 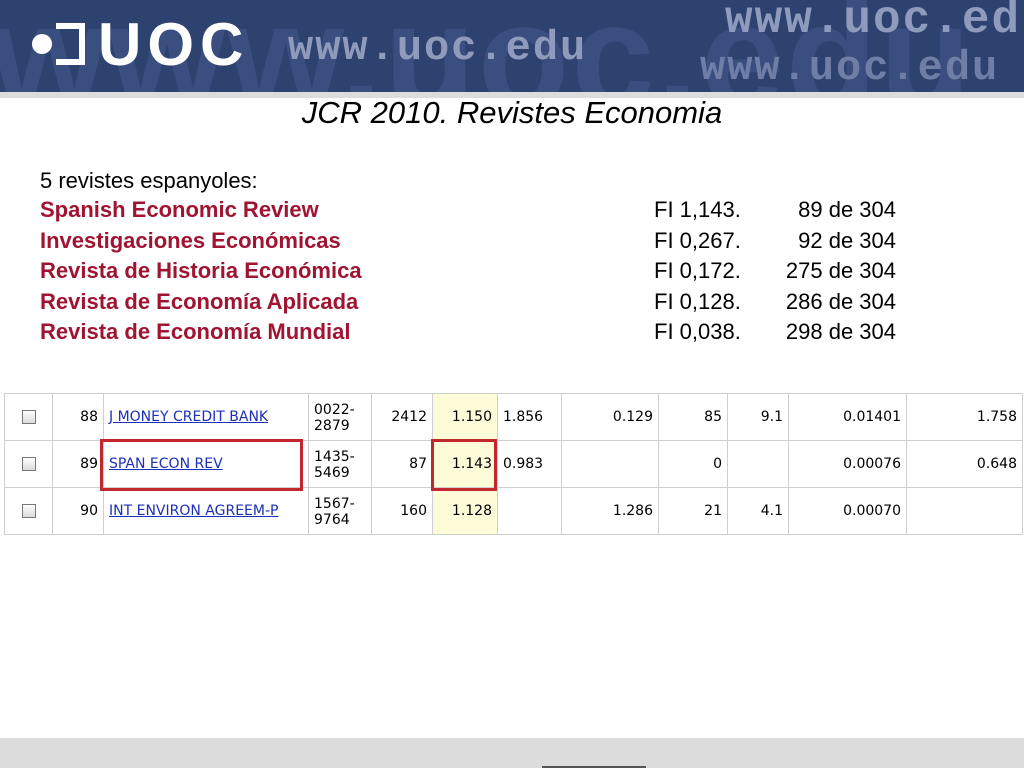 I want to click on journal-rank: 92 de 304, so click(x=847, y=240).